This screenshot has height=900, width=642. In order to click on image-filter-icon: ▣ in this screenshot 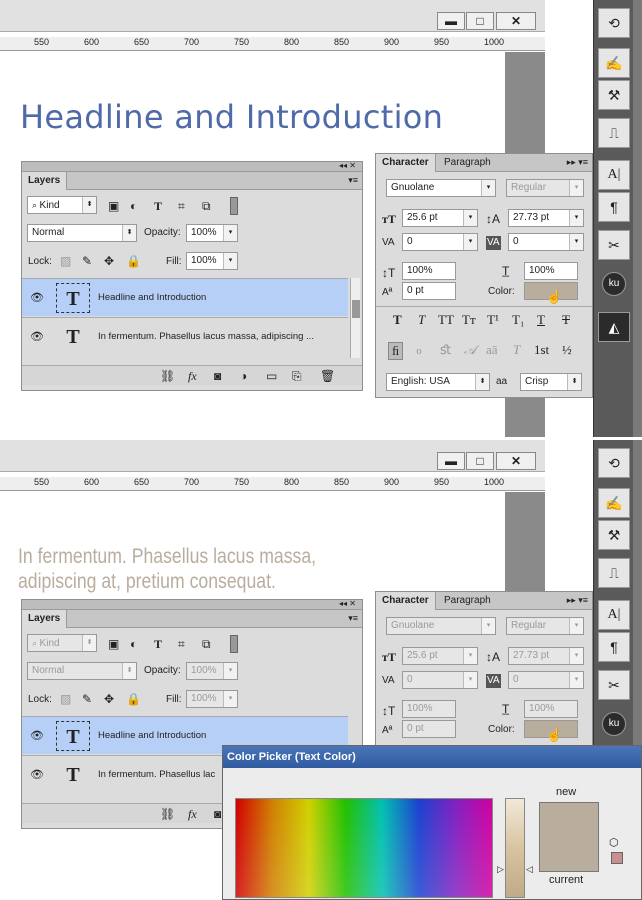, I will do `click(113, 644)`.